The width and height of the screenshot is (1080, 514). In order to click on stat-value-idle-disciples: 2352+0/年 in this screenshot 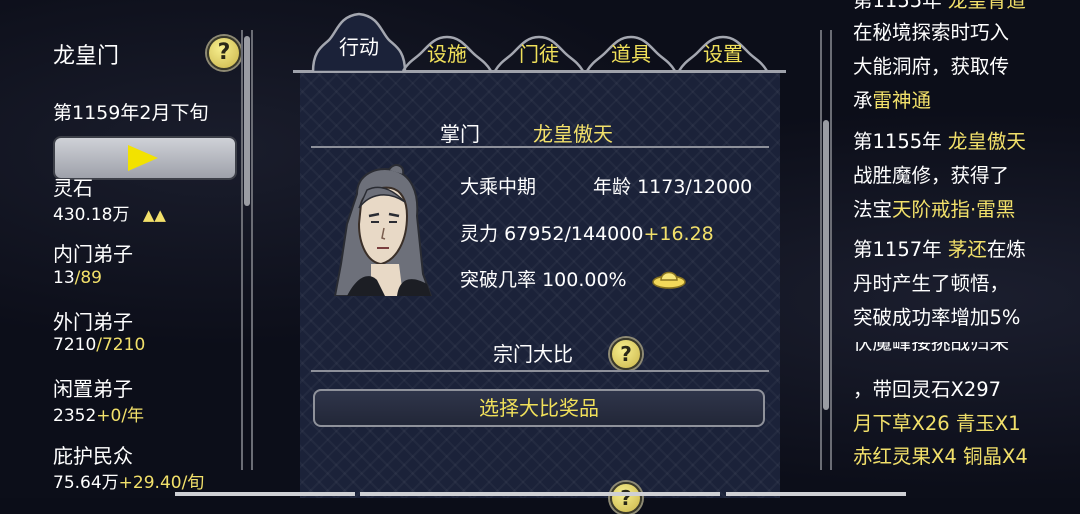, I will do `click(99, 416)`.